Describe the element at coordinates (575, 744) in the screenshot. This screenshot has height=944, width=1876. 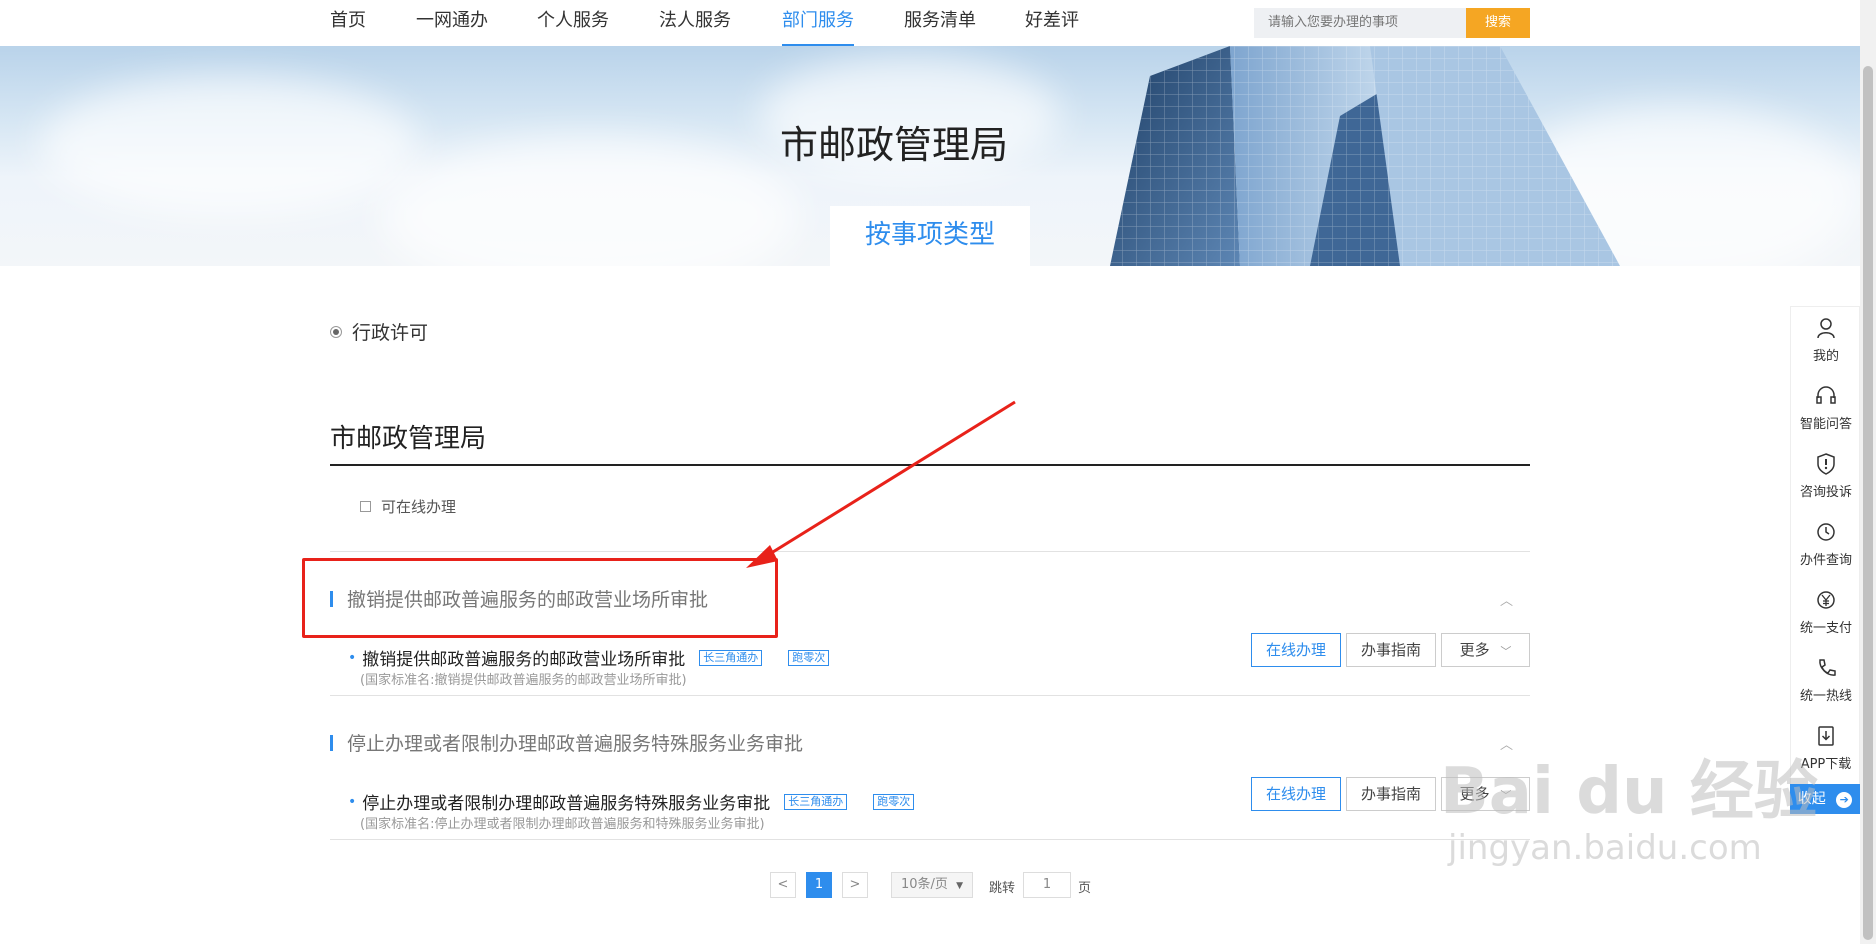
I see `group-title: 停止办理或者限制办理邮政普遍服务特殊服务业务审批` at that location.